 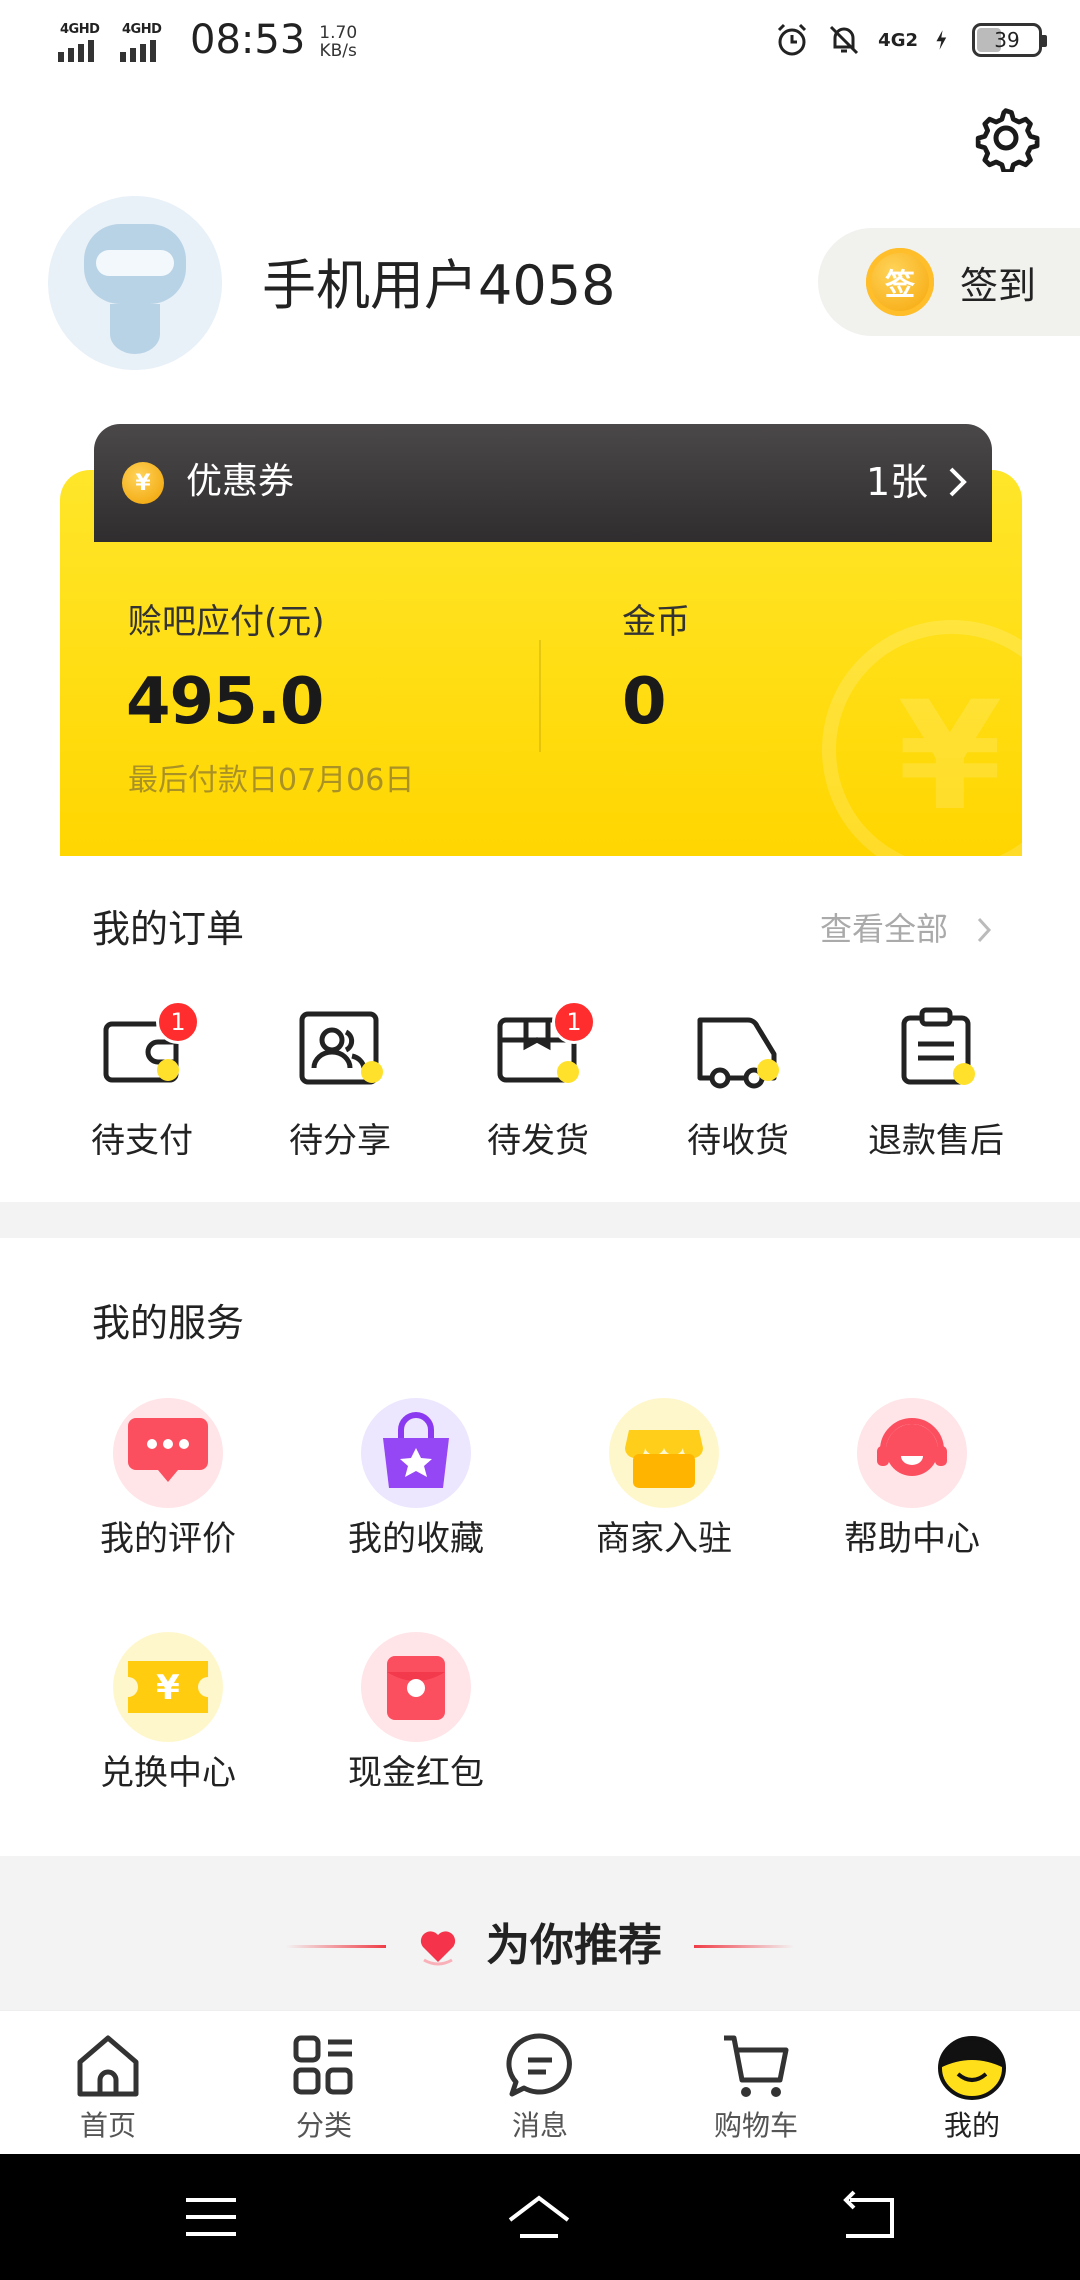 I want to click on service-label: 我的收藏, so click(x=416, y=1539).